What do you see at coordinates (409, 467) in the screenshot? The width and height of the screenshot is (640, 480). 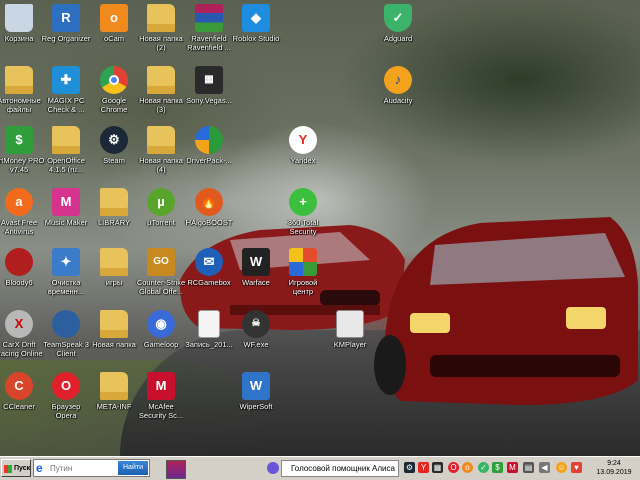 I see `steam-tray-icon: ⚙` at bounding box center [409, 467].